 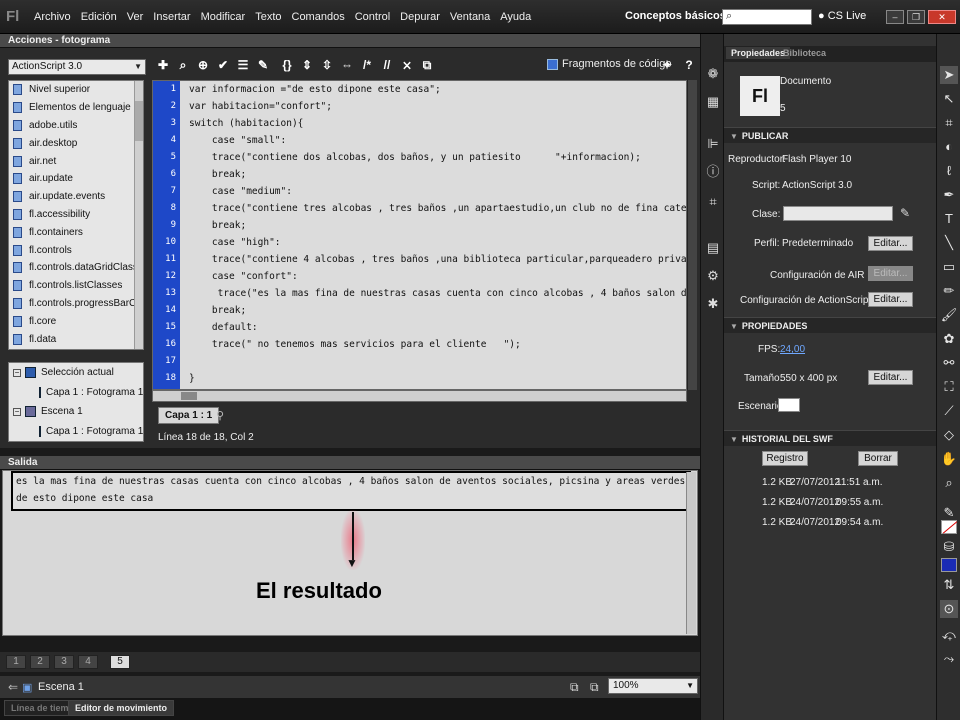 What do you see at coordinates (307, 65) in the screenshot?
I see `collapse-between-icon: ⇕` at bounding box center [307, 65].